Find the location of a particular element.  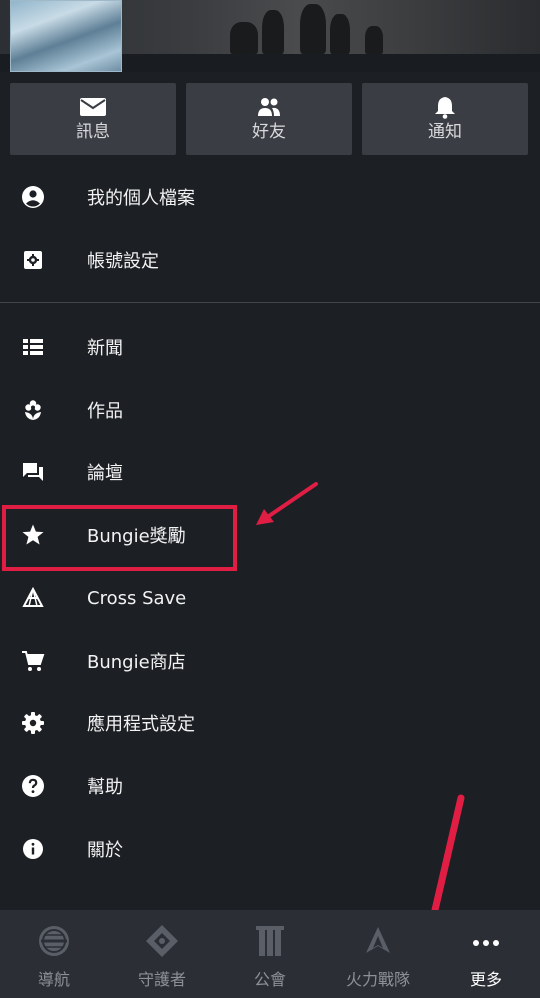

forum-icon is located at coordinates (33, 472).